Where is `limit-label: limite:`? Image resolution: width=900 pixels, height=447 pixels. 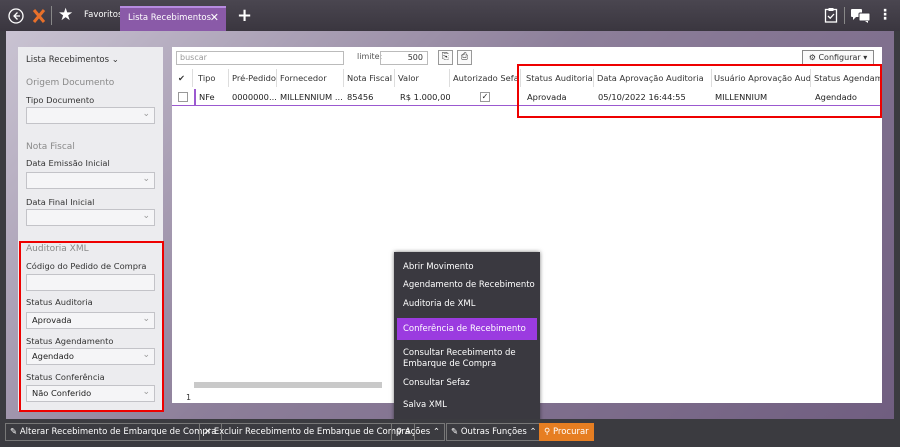
limit-label: limite: is located at coordinates (370, 56).